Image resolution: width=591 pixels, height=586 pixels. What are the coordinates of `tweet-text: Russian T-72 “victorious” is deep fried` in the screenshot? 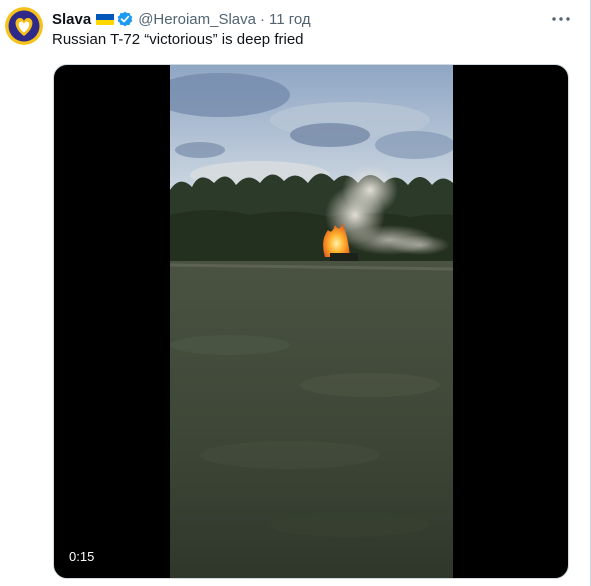 It's located at (178, 39).